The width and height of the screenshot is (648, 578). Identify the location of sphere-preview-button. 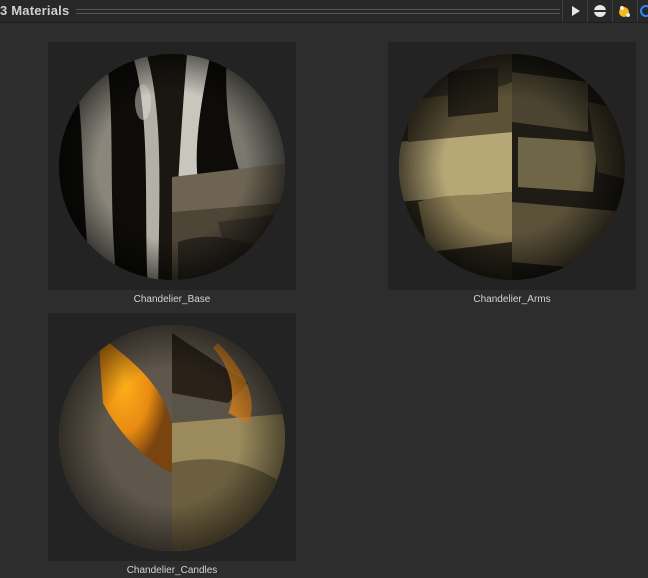
(600, 11).